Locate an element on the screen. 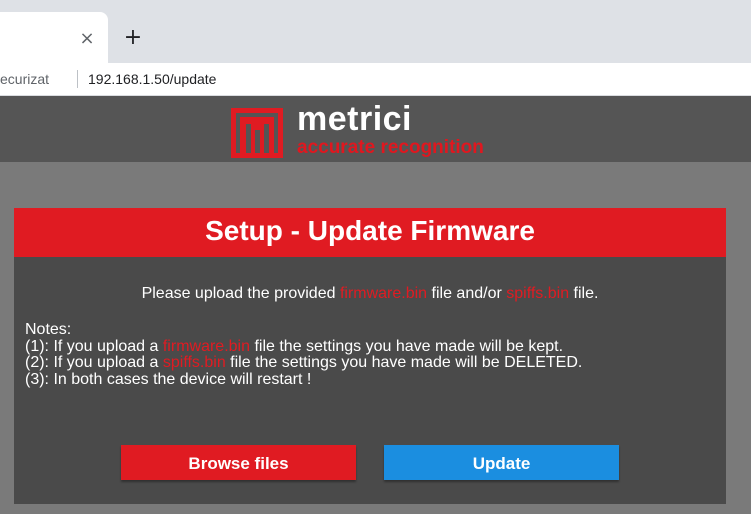 This screenshot has width=751, height=514. note-1-before: (1): If you upload a is located at coordinates (94, 346).